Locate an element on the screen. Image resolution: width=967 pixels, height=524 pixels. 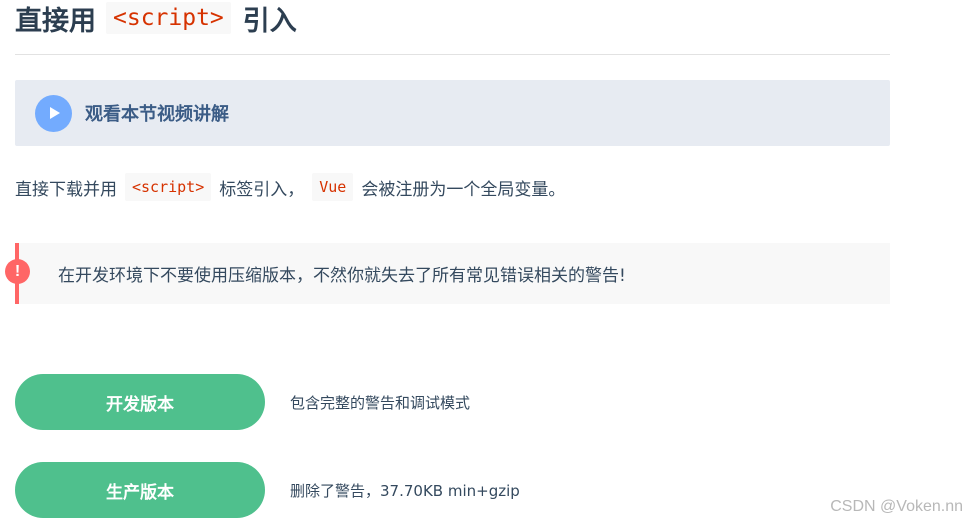
warning-text: 在开发环境下不要使用压缩版本，不然你就失去了所有常见错误相关的警告! is located at coordinates (342, 276).